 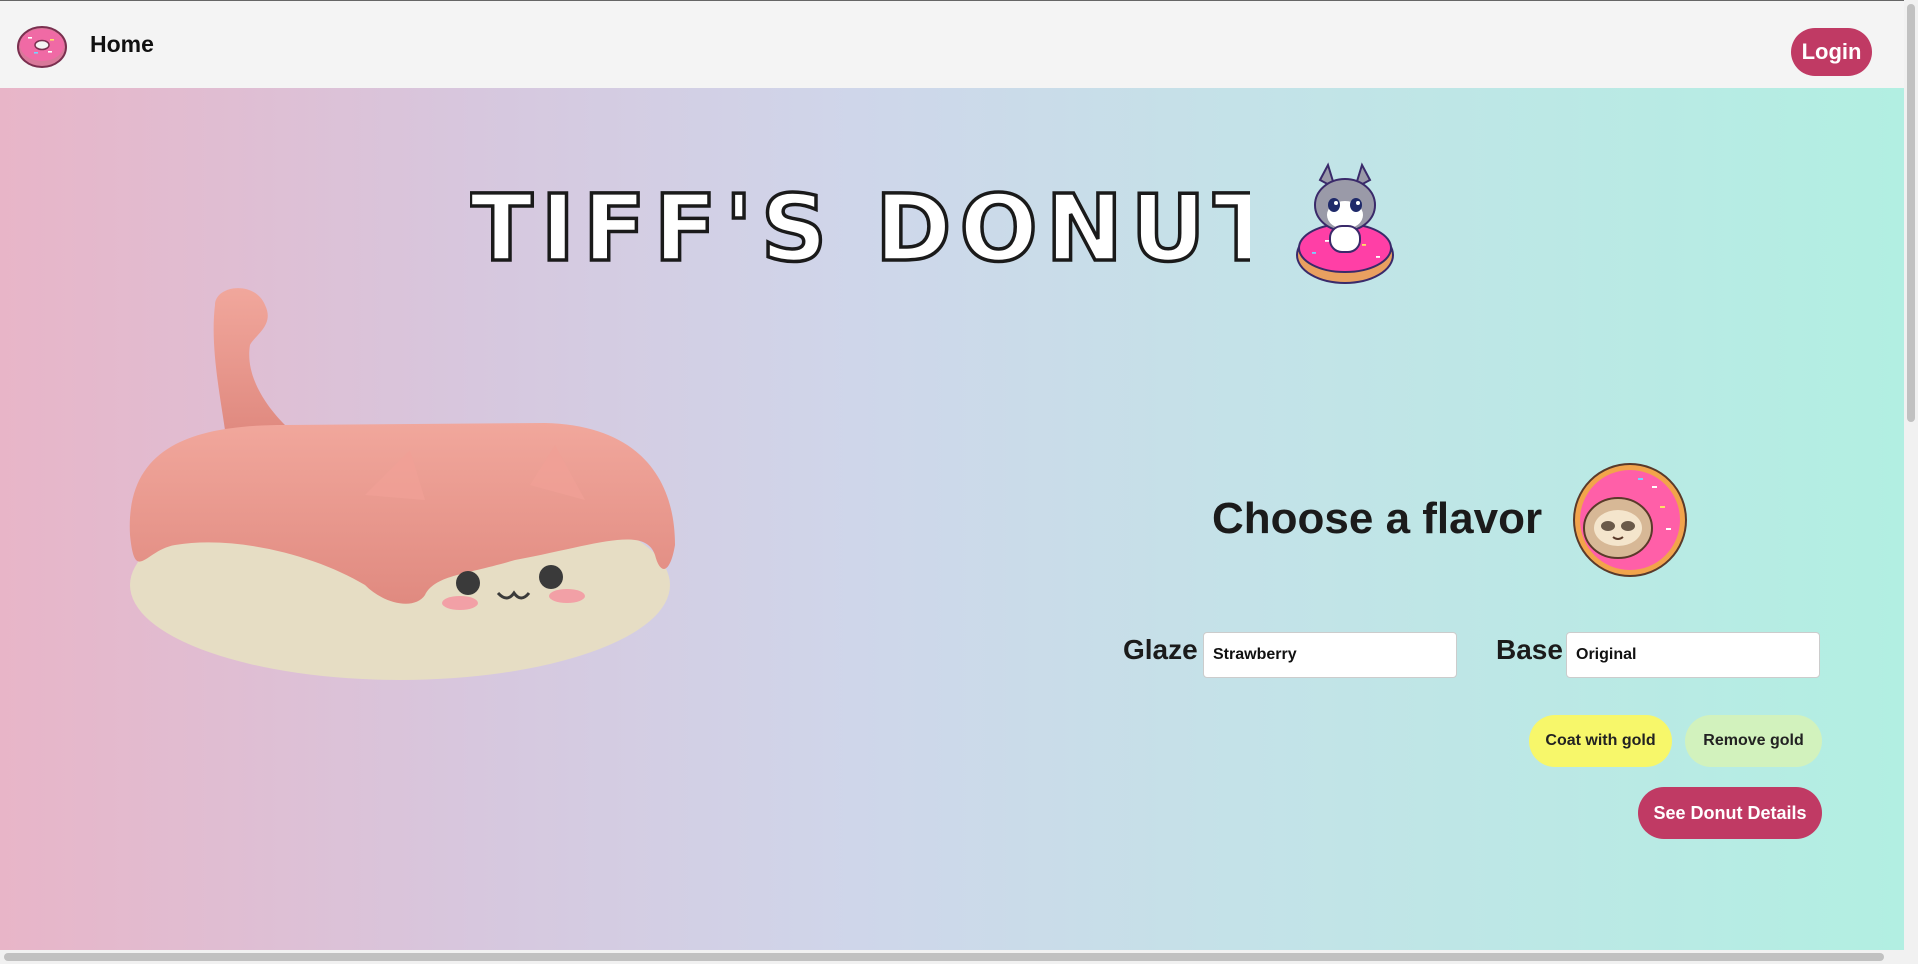 I want to click on page-title: TIFF'S DONUTS, so click(x=860, y=228).